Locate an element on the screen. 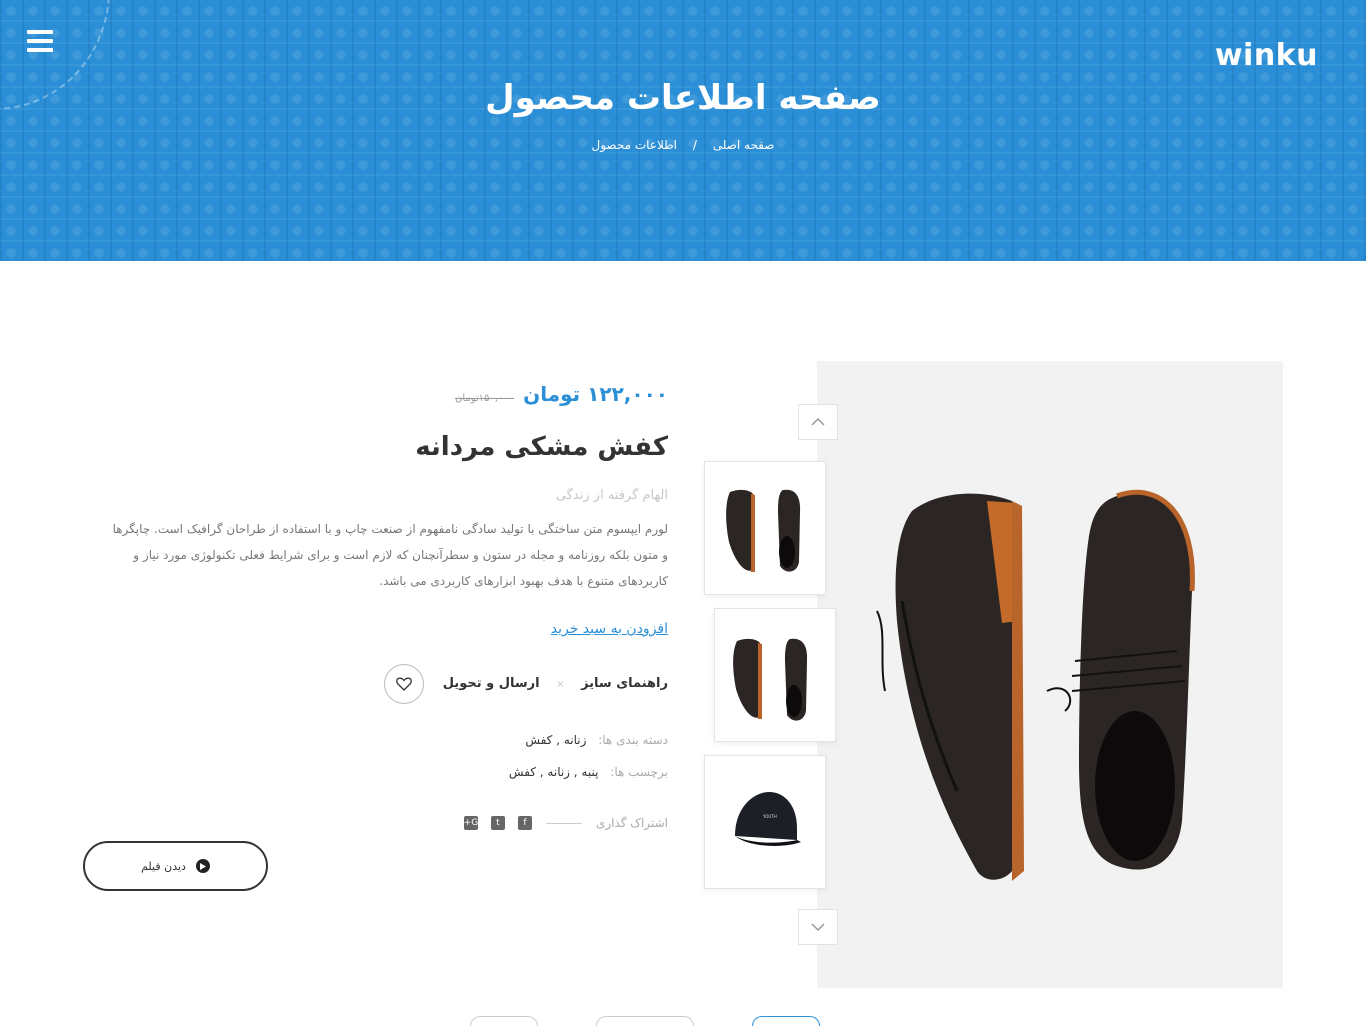 This screenshot has width=1366, height=1026. chevron-down-icon is located at coordinates (818, 927).